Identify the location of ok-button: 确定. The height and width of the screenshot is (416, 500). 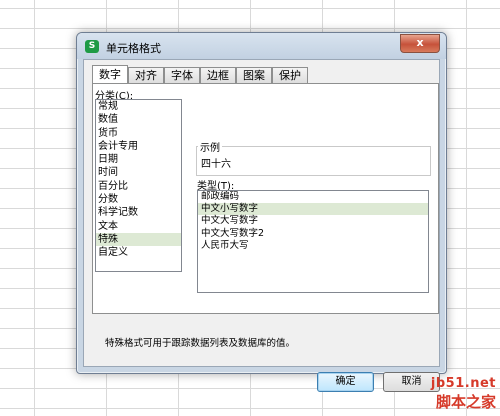
(345, 382).